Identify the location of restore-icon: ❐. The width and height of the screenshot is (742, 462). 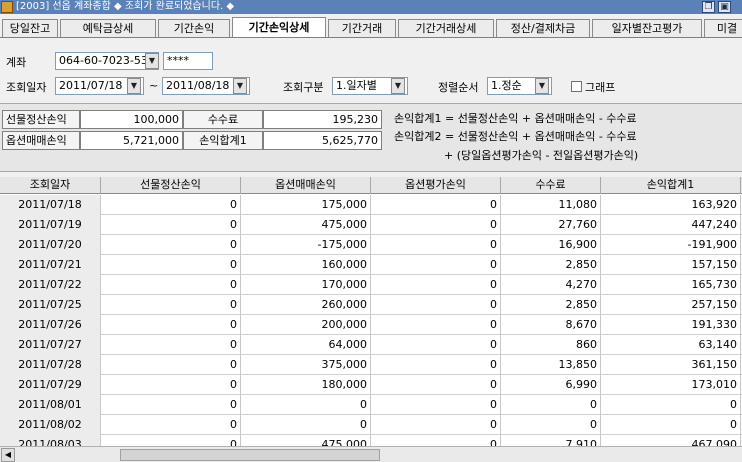
(708, 7).